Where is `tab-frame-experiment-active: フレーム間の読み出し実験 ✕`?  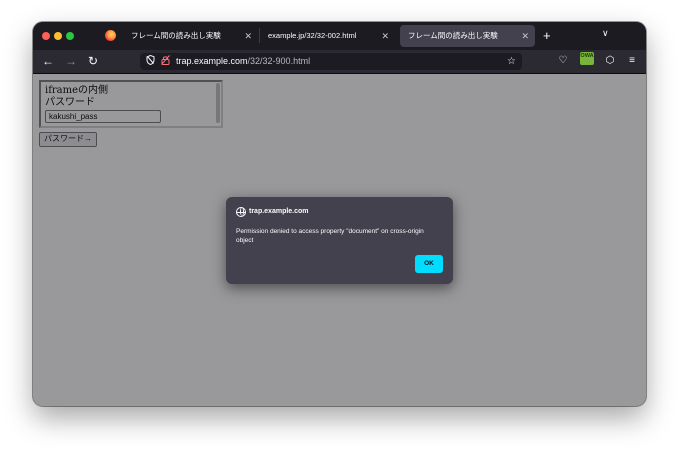
tab-frame-experiment-active: フレーム間の読み出し実験 ✕ is located at coordinates (467, 36).